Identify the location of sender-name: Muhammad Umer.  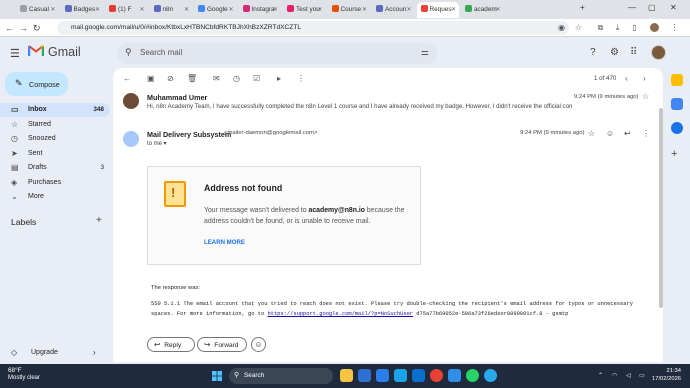
(177, 97).